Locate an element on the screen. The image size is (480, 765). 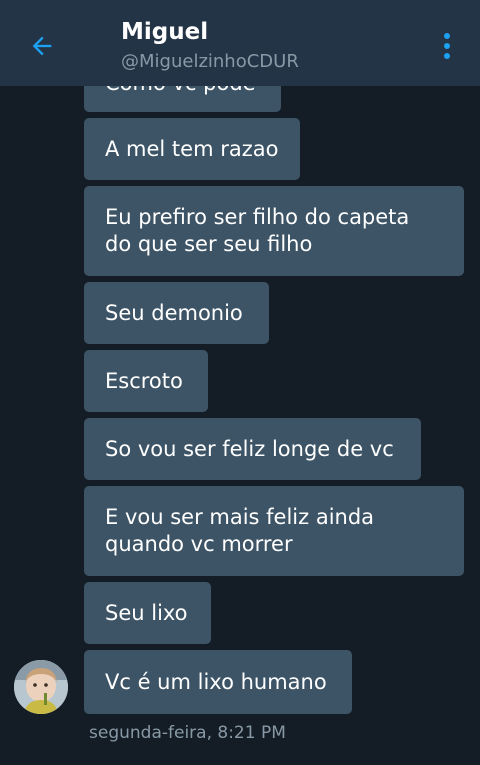
more-vertical-icon is located at coordinates (447, 46).